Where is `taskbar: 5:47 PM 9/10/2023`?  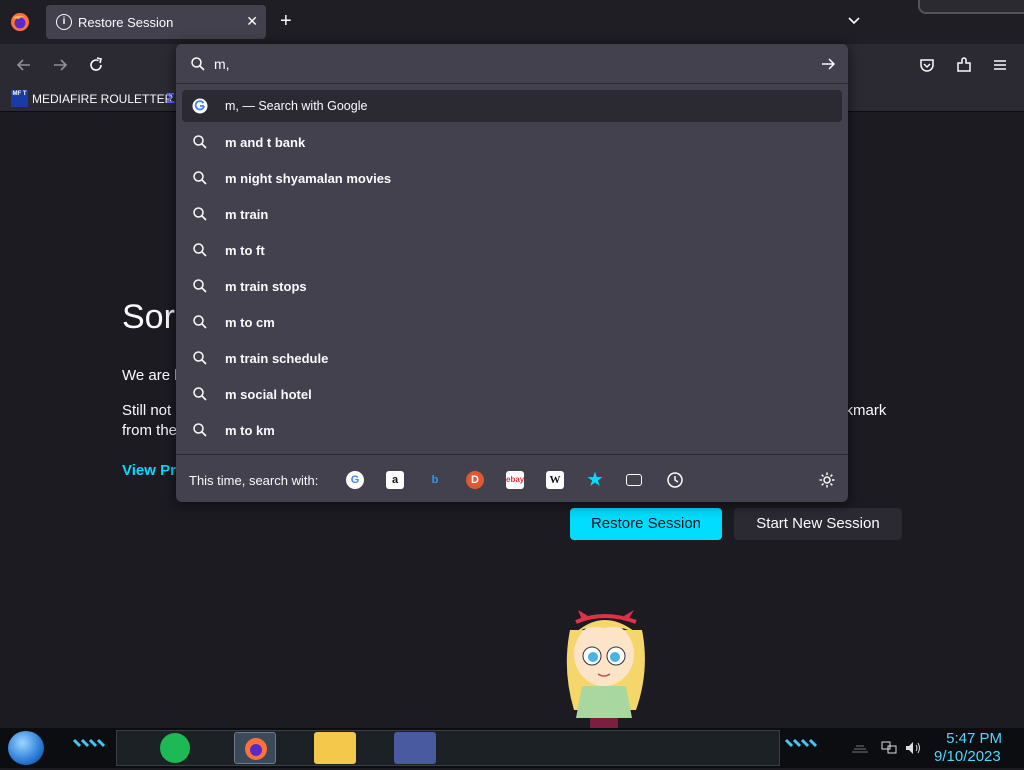
taskbar: 5:47 PM 9/10/2023 is located at coordinates (512, 748).